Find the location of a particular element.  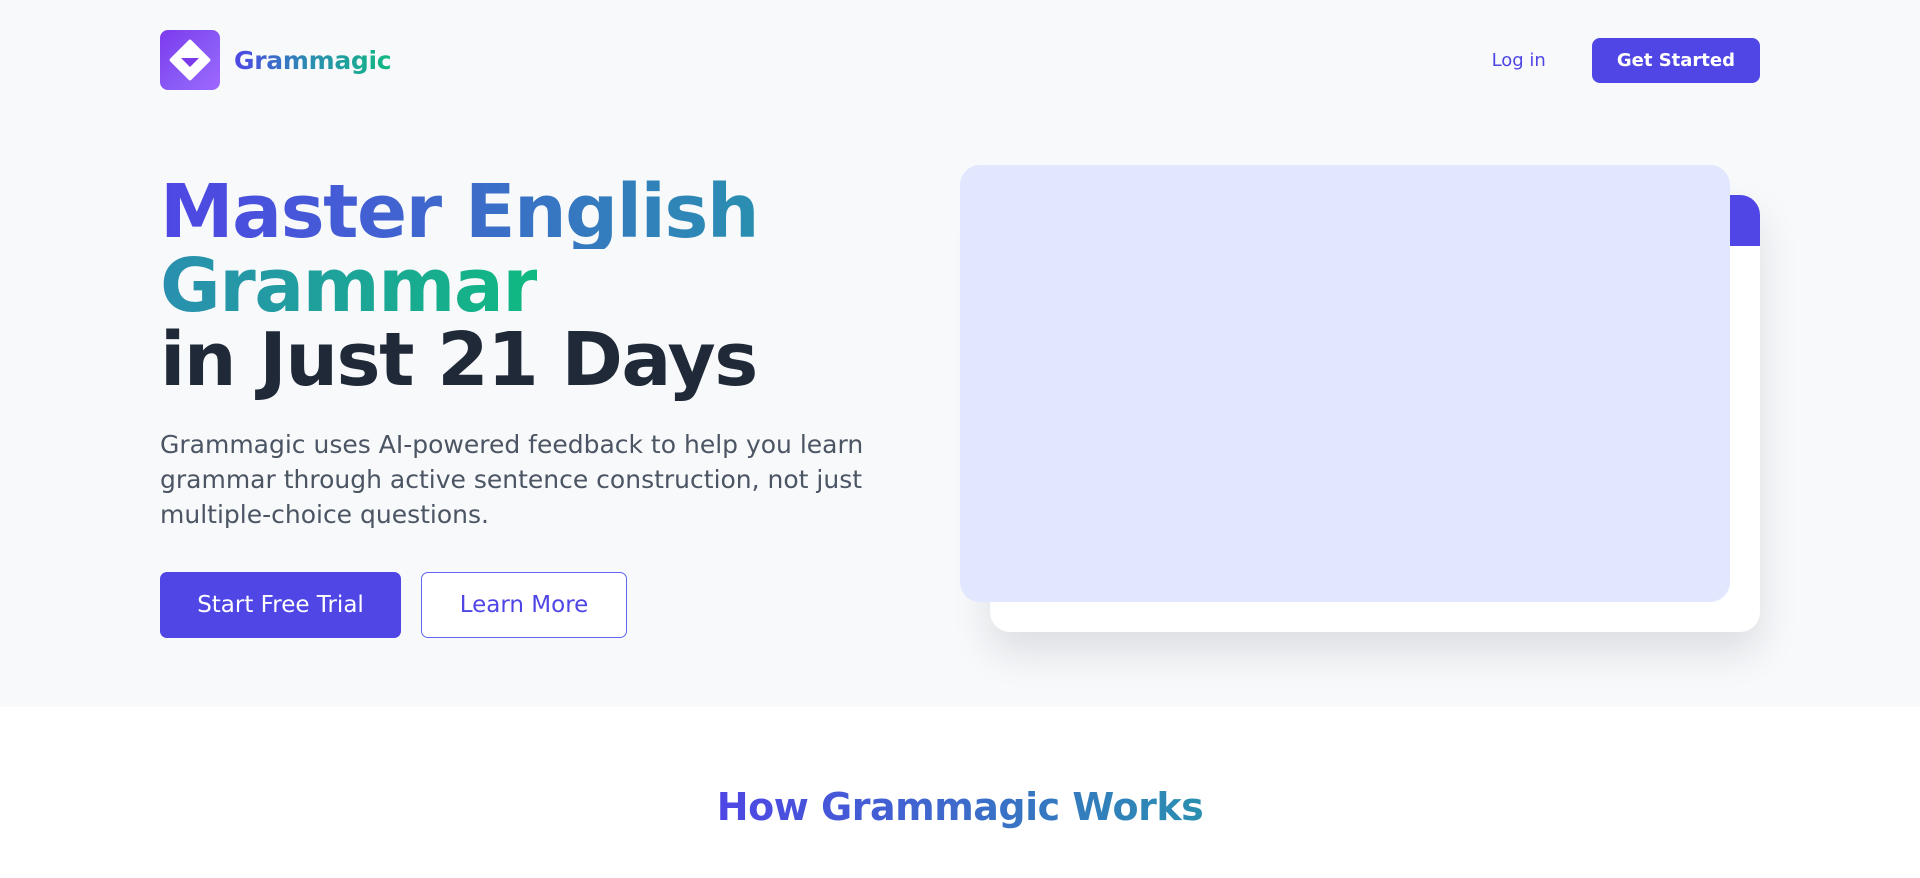

site-header: Grammagic Log in Get Started is located at coordinates (960, 60).